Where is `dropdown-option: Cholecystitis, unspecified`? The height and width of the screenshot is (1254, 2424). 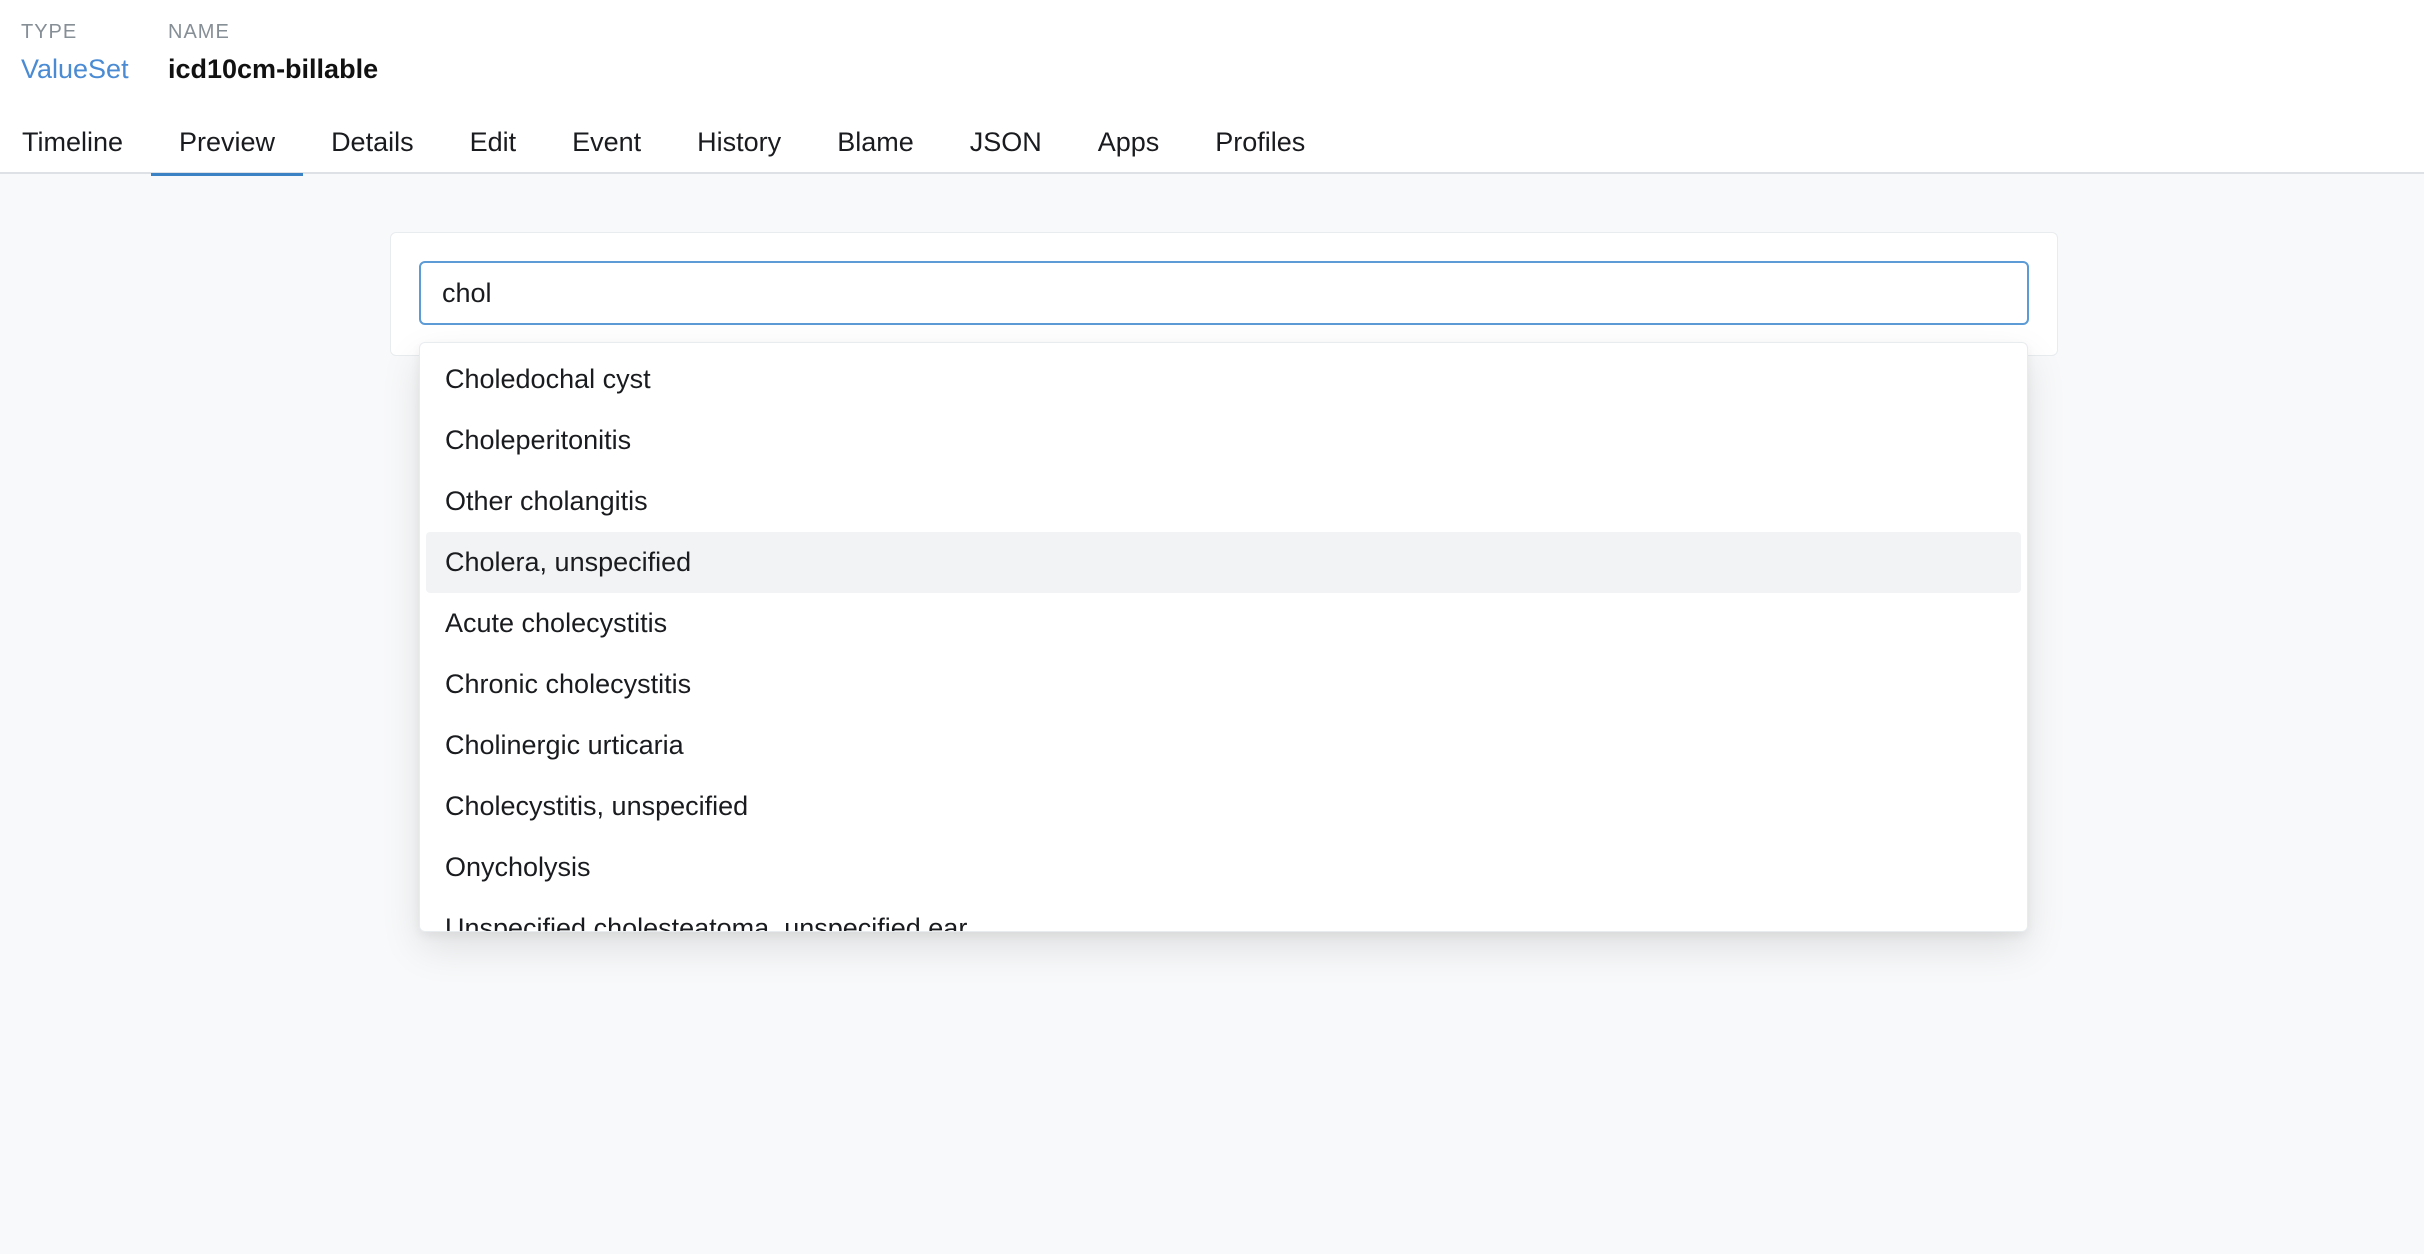 dropdown-option: Cholecystitis, unspecified is located at coordinates (1223, 806).